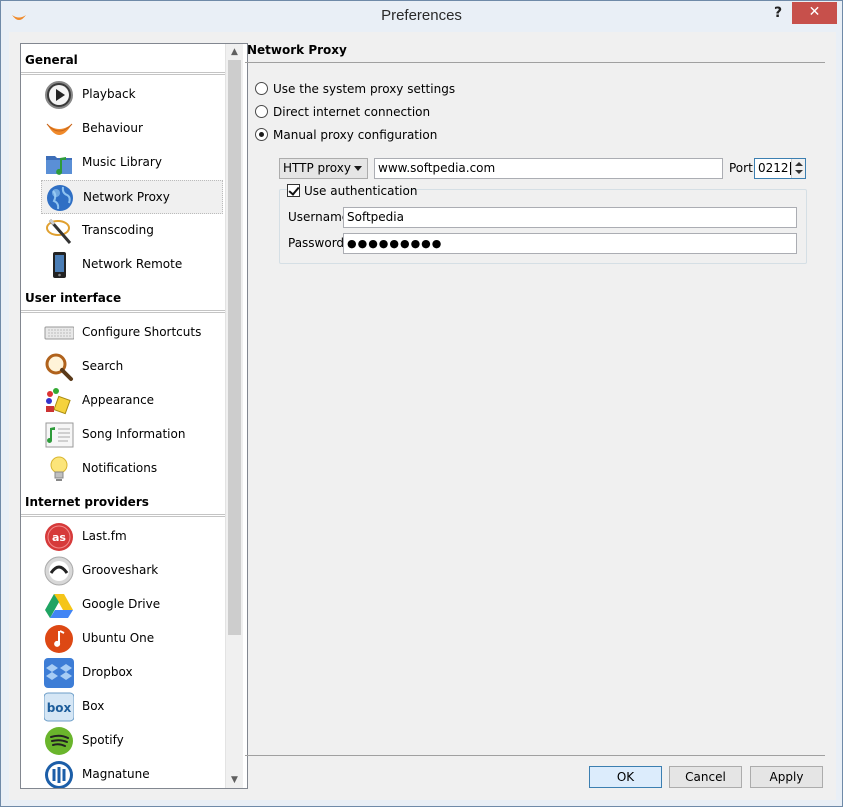  I want to click on title-bar: Preferences ? ✕, so click(421, 16).